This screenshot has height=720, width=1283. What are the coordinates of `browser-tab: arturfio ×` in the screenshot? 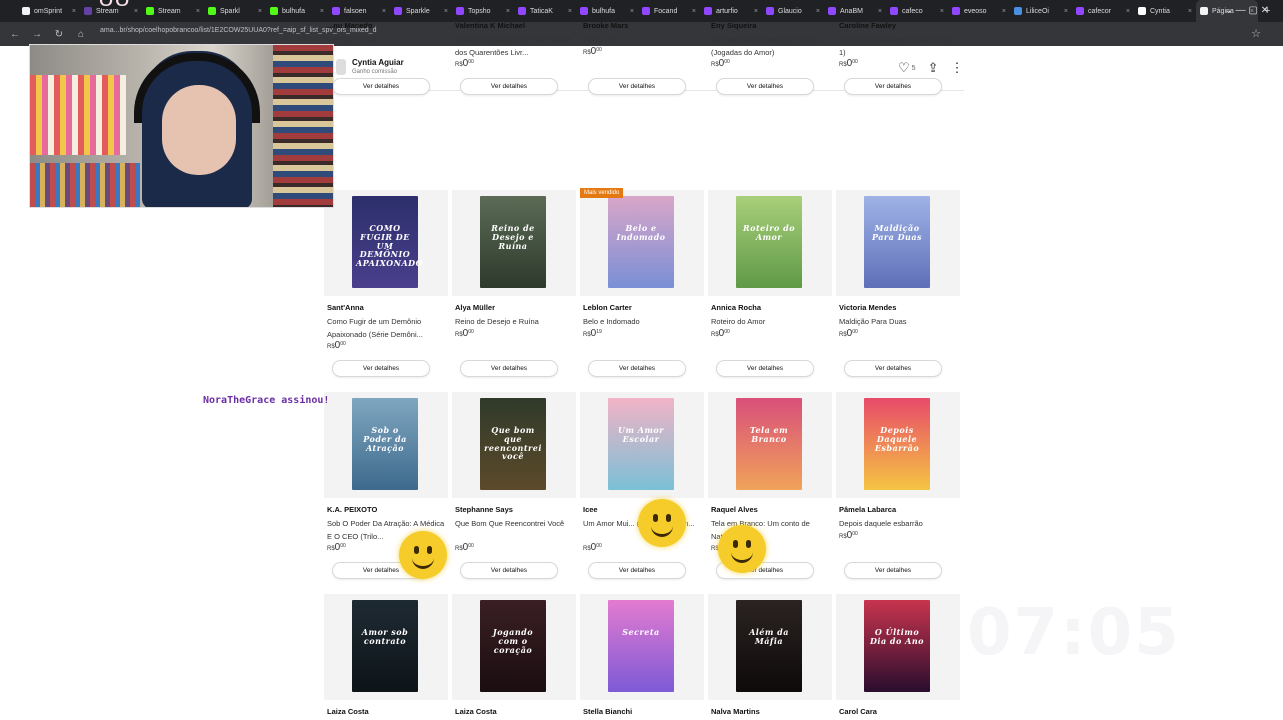 It's located at (731, 11).